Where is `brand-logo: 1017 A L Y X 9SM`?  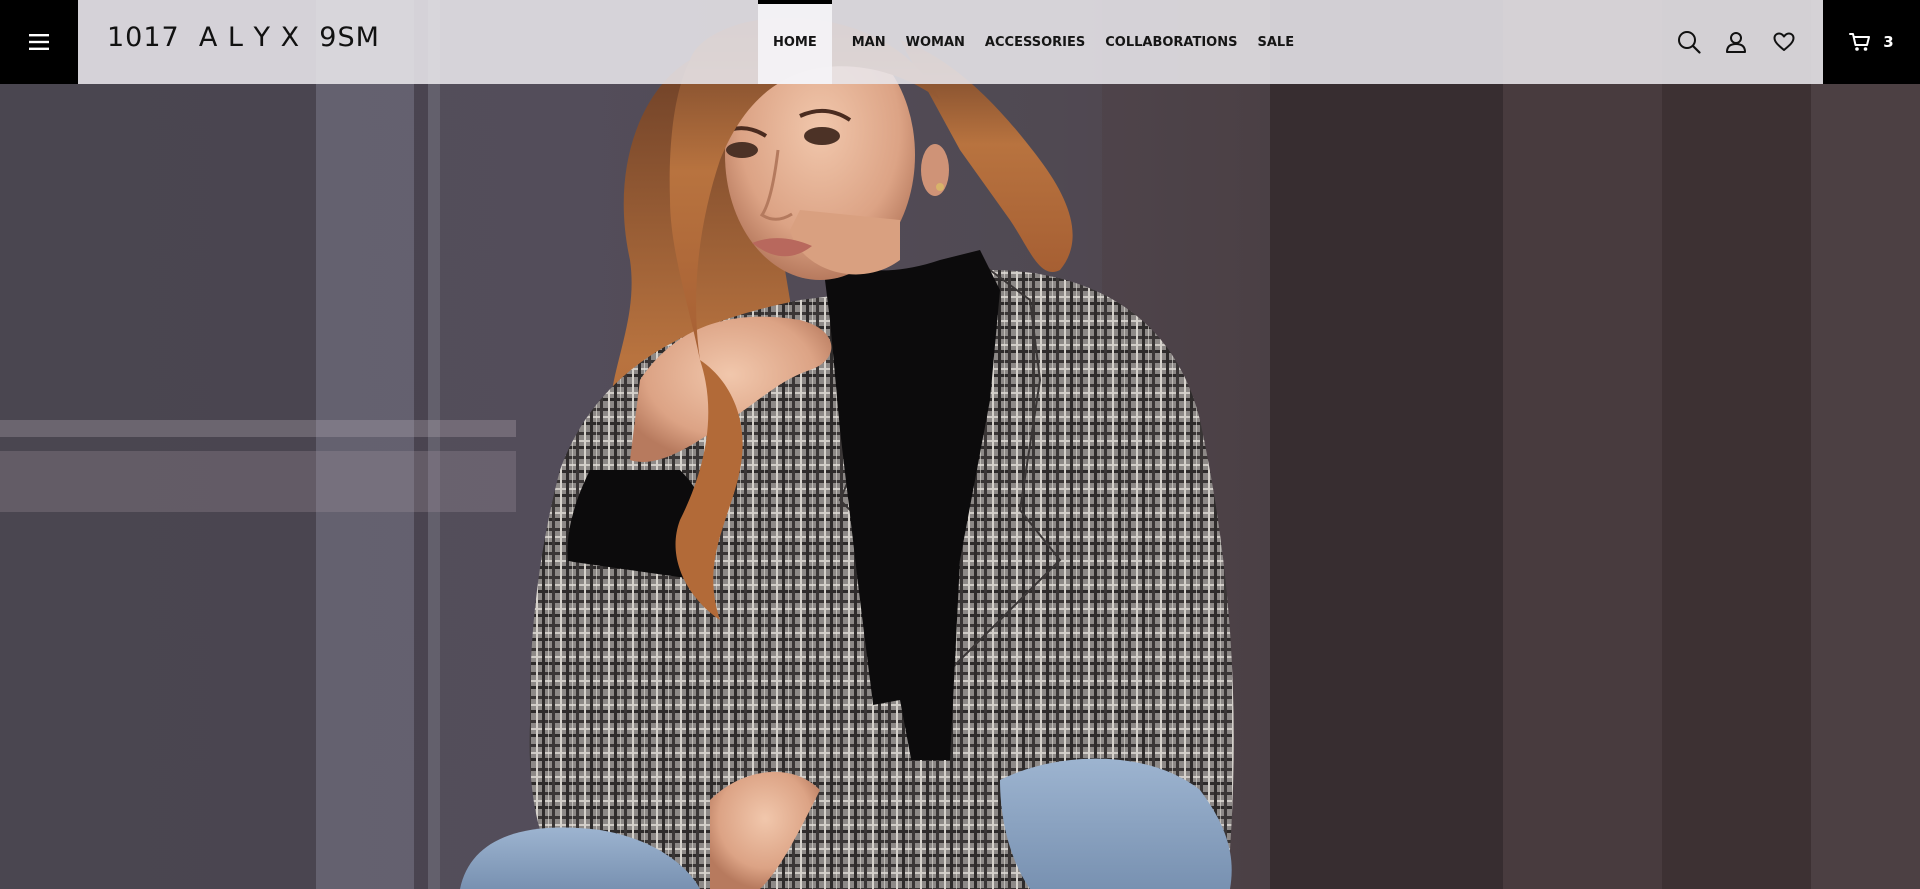 brand-logo: 1017 A L Y X 9SM is located at coordinates (243, 37).